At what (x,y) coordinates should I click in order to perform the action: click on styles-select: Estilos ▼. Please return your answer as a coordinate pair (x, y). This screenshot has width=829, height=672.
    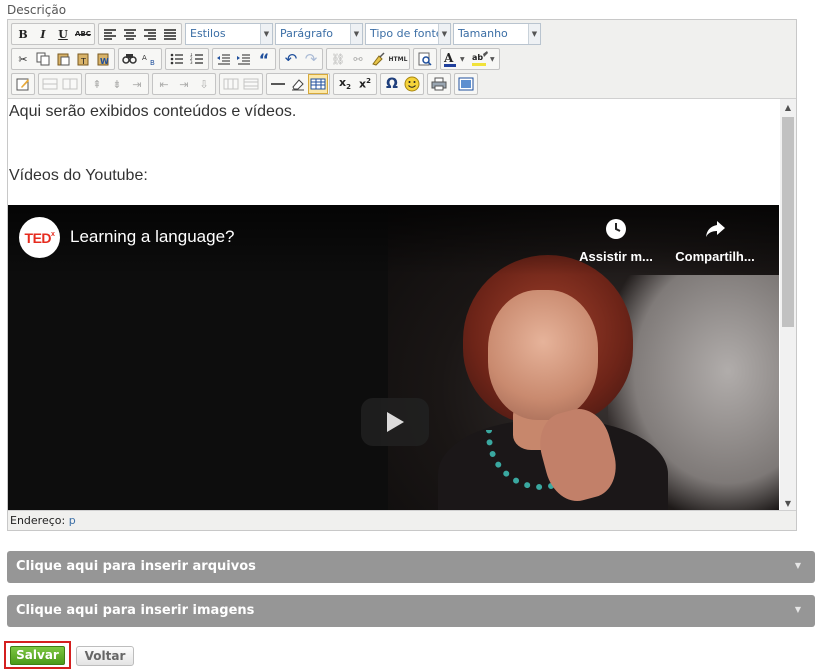
    Looking at the image, I should click on (229, 34).